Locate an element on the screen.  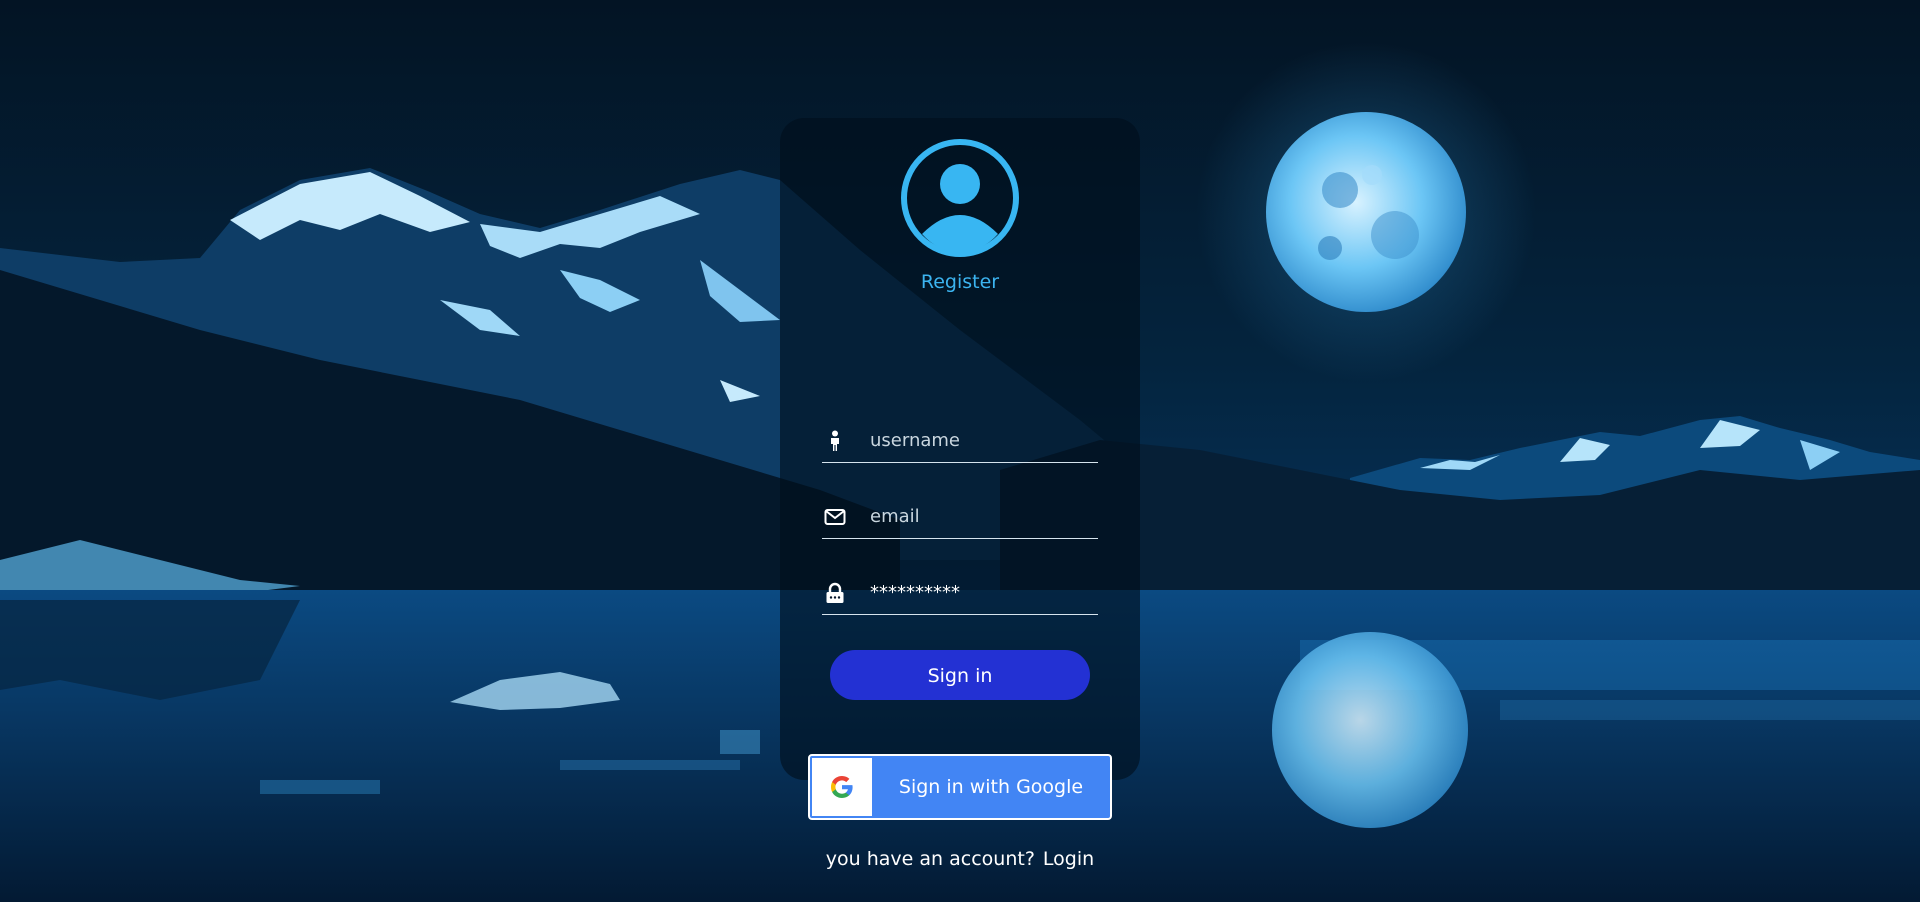
login-link: Login is located at coordinates (1068, 859).